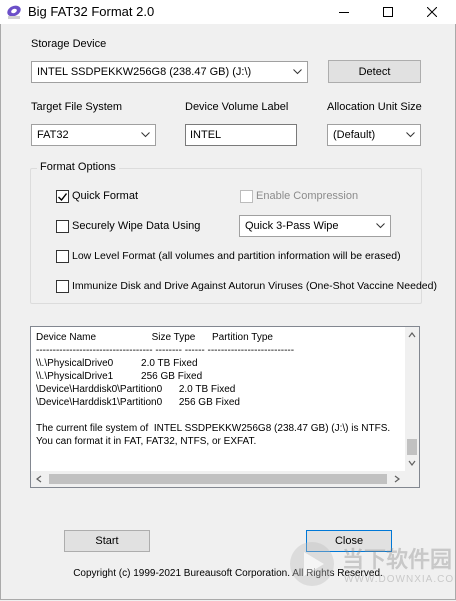  What do you see at coordinates (374, 71) in the screenshot?
I see `detect-button: Detect` at bounding box center [374, 71].